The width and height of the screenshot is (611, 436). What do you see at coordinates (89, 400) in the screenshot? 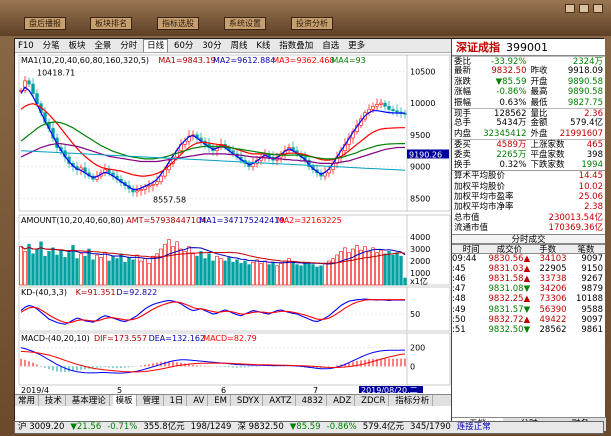
I see `tab-theory: 基本理论` at bounding box center [89, 400].